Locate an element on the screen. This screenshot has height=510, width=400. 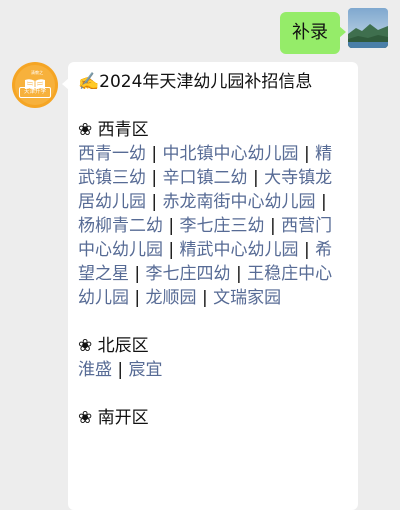
outgoing-message-row: 补录 is located at coordinates (334, 31).